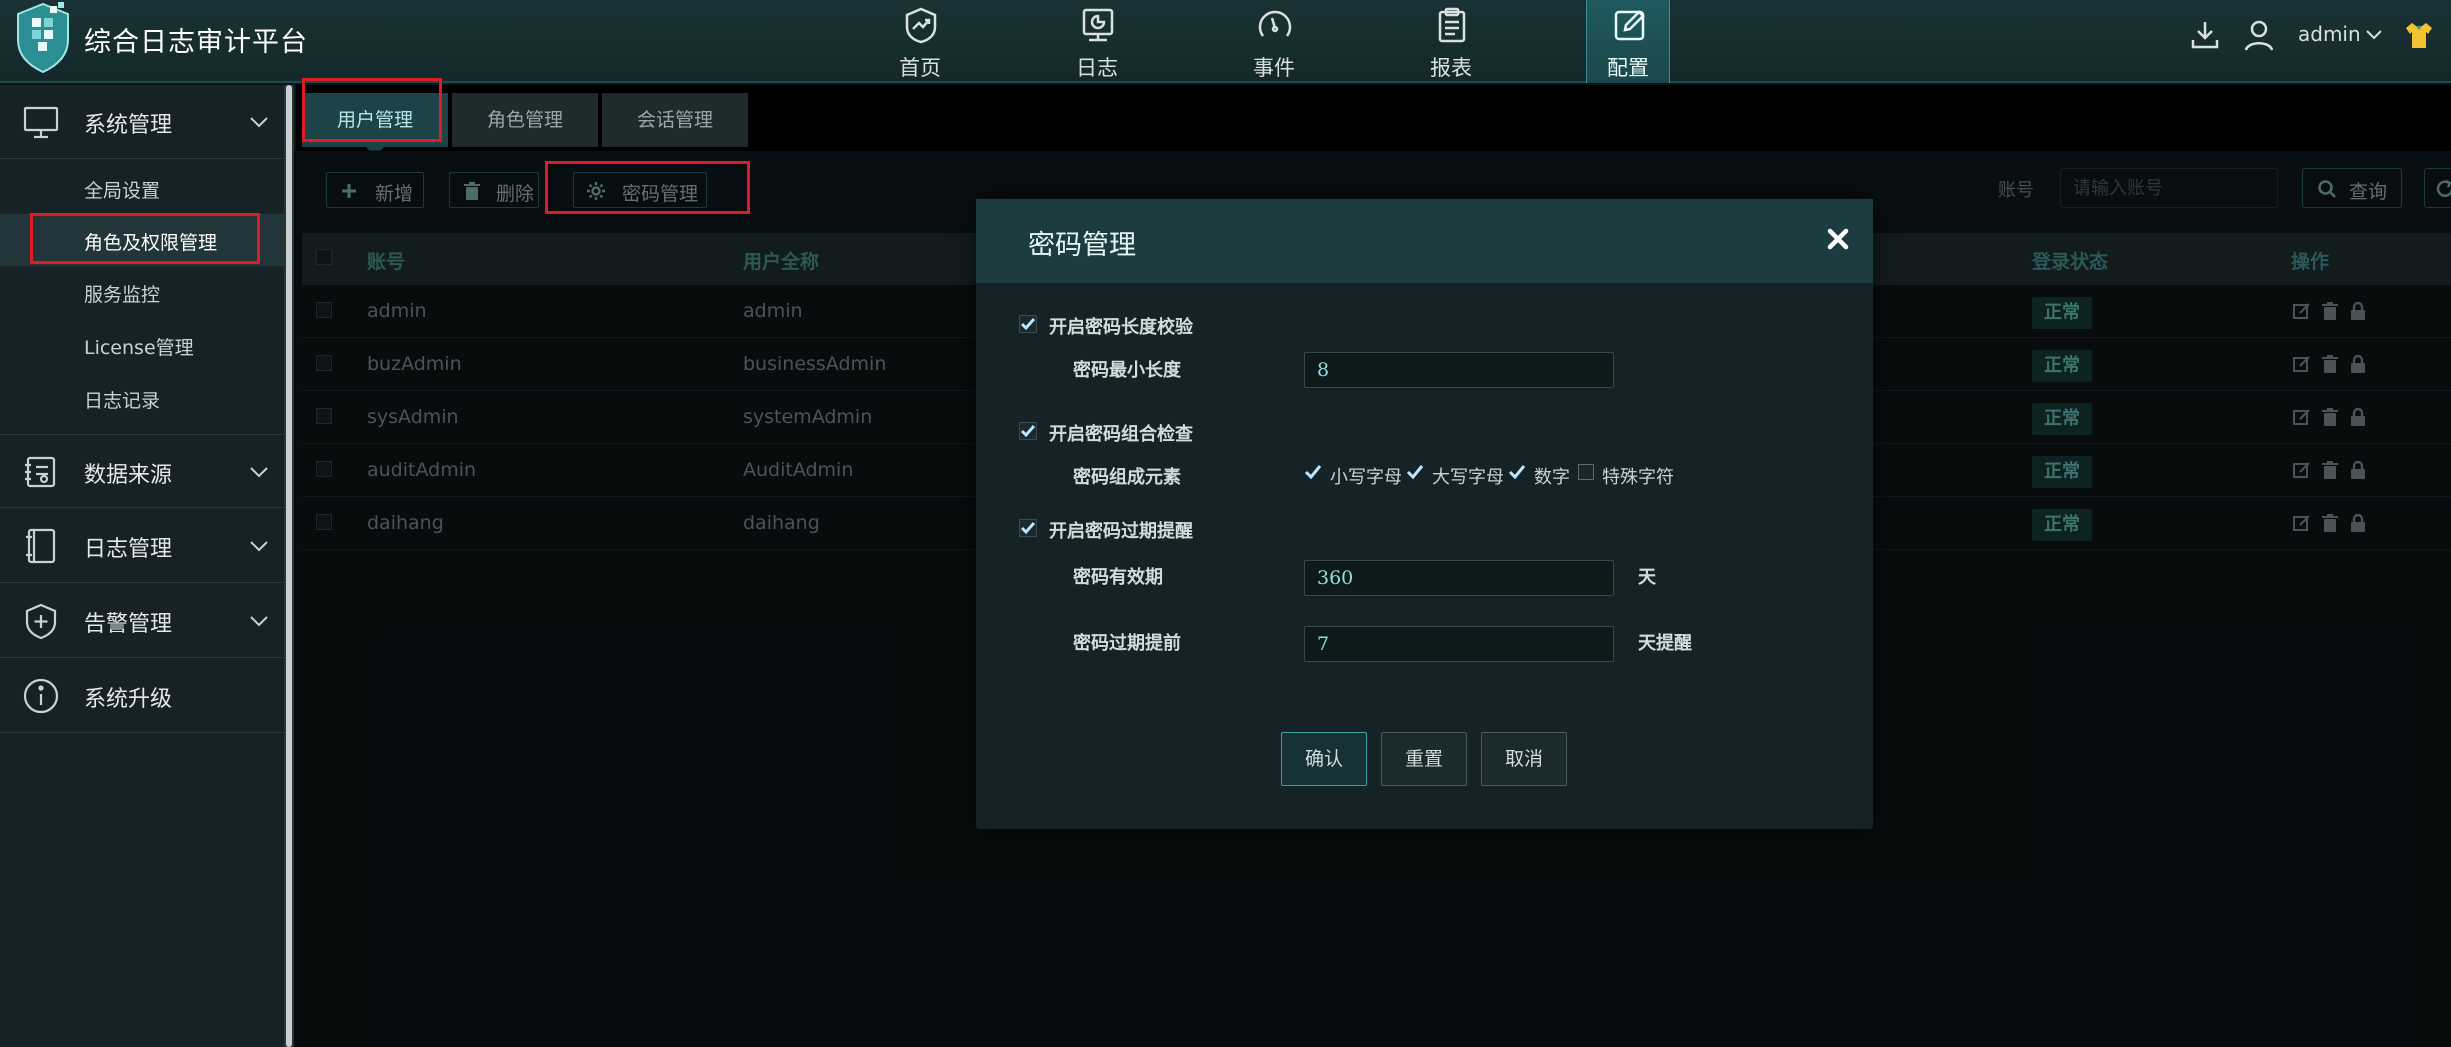 This screenshot has width=2451, height=1047. I want to click on clipboard-icon, so click(1452, 25).